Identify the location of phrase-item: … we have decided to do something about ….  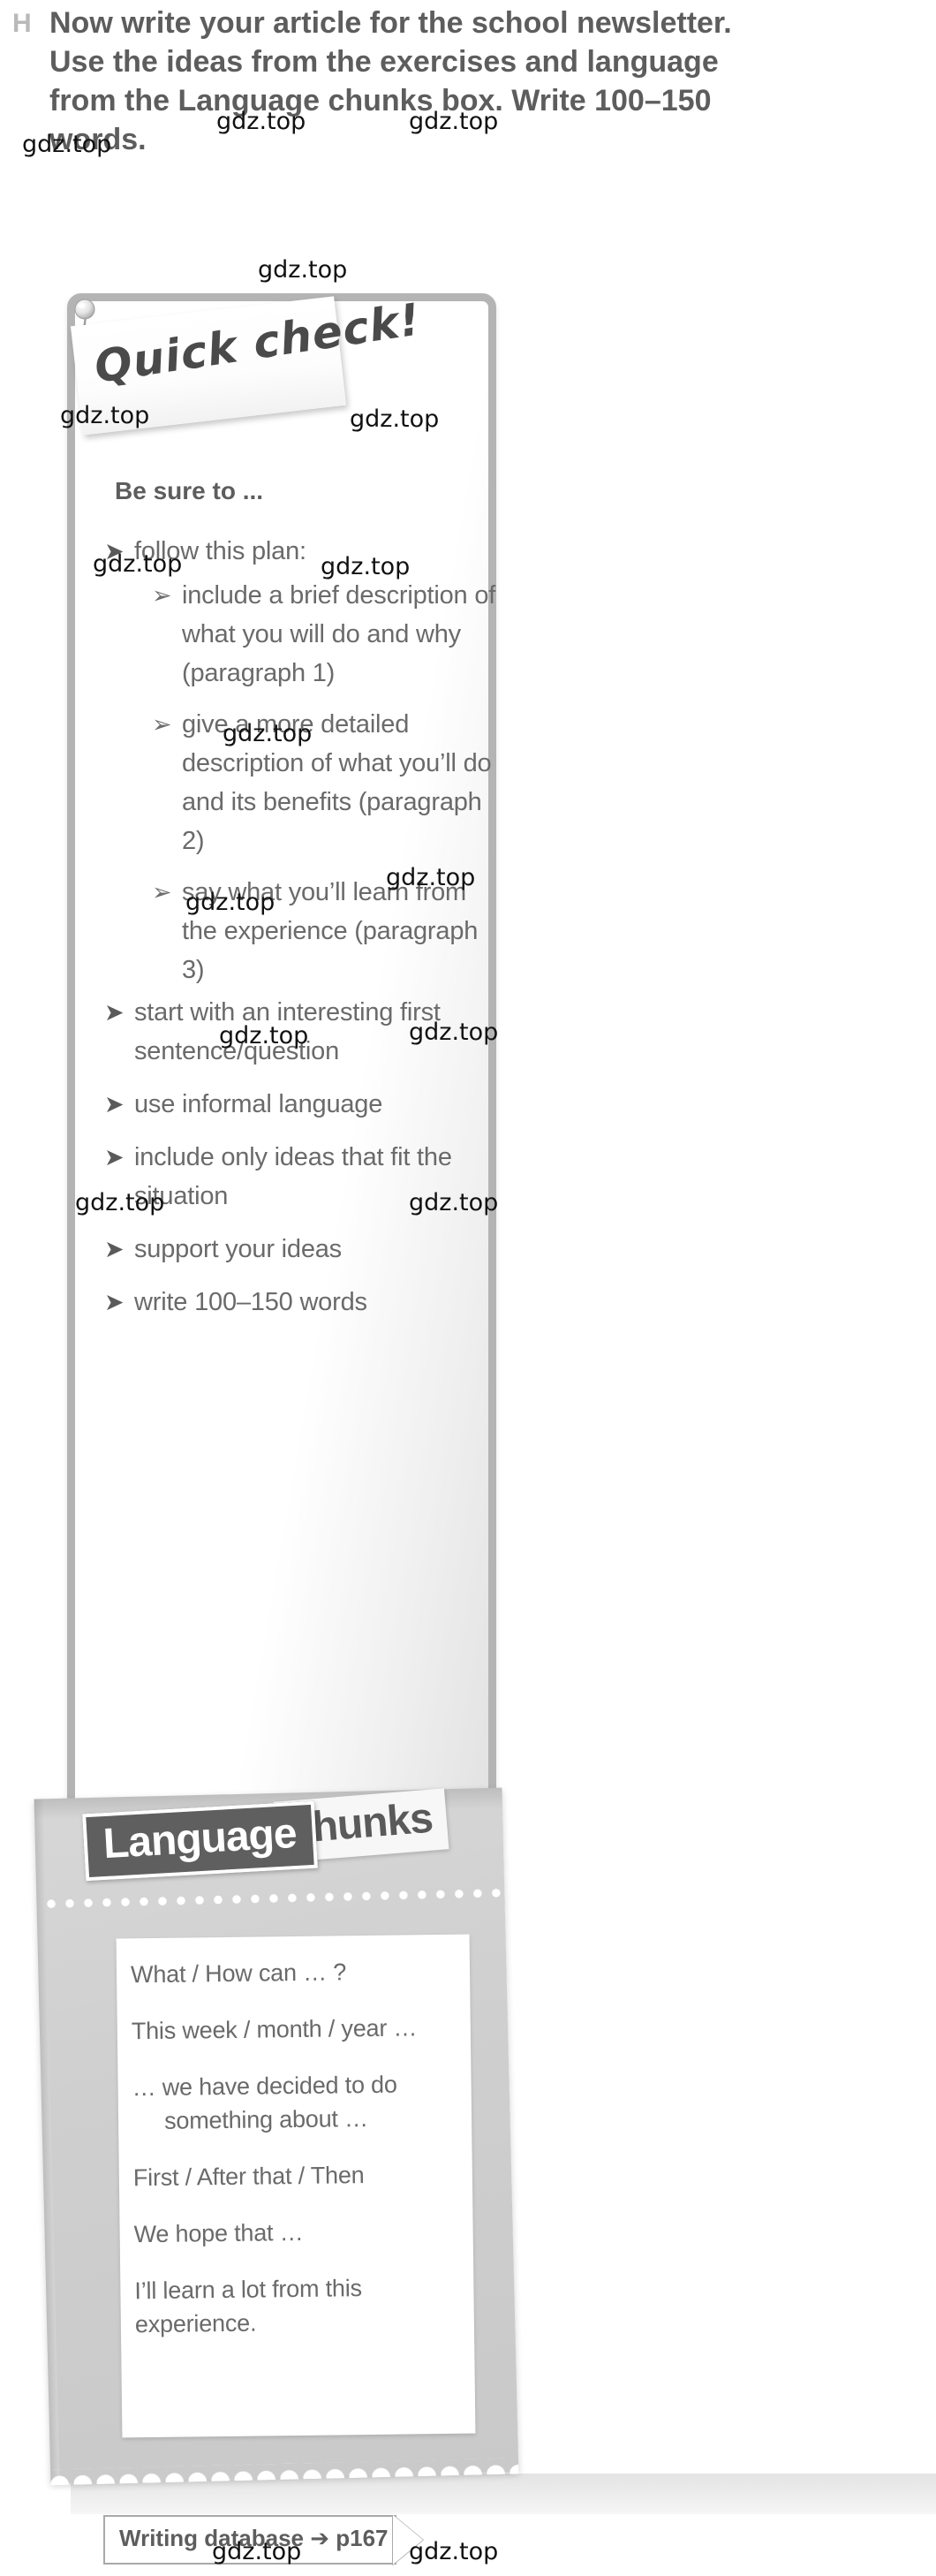
(294, 2103).